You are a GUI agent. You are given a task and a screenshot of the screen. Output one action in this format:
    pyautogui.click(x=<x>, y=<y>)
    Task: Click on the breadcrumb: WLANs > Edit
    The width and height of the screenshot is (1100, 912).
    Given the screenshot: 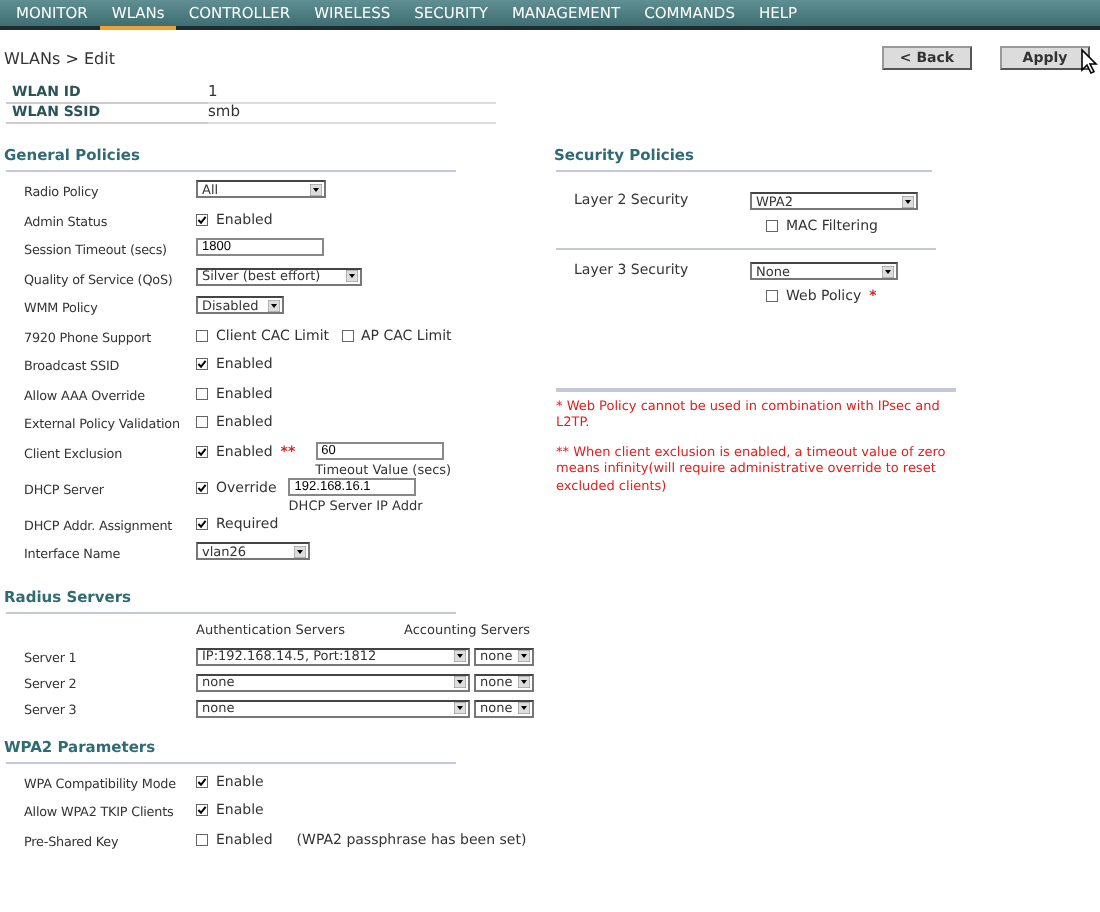 What is the action you would take?
    pyautogui.click(x=60, y=58)
    